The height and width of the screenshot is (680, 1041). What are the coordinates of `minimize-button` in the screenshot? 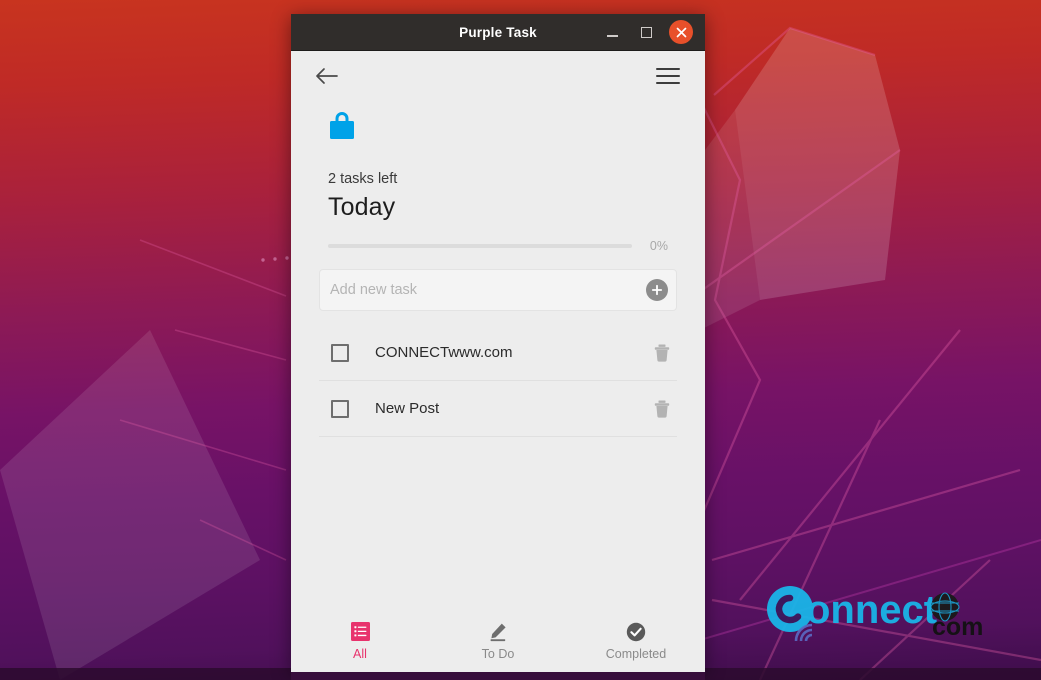 It's located at (612, 32).